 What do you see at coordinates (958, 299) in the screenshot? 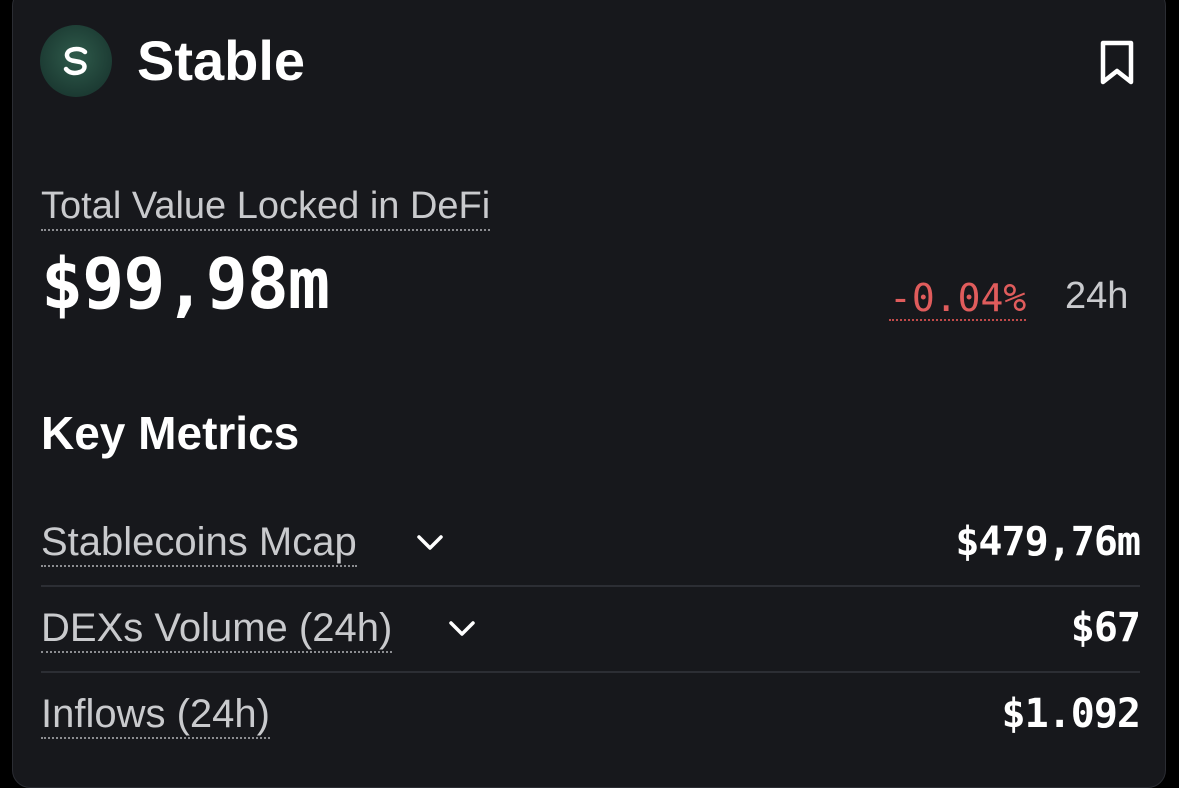
I see `tvl-change-percent: -0.04%` at bounding box center [958, 299].